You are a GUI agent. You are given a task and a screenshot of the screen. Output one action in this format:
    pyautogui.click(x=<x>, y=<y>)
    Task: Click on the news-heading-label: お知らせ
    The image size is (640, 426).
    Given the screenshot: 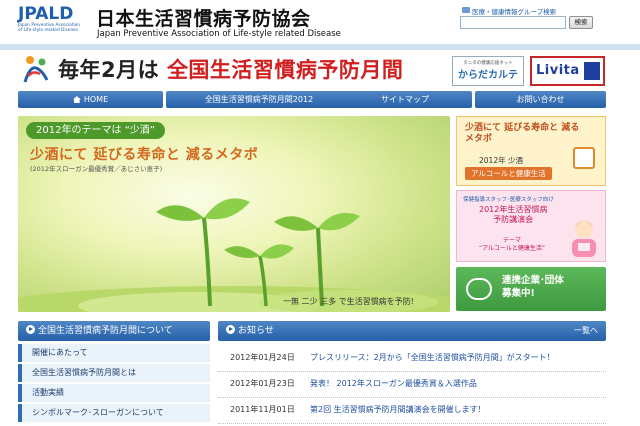 What is the action you would take?
    pyautogui.click(x=256, y=331)
    